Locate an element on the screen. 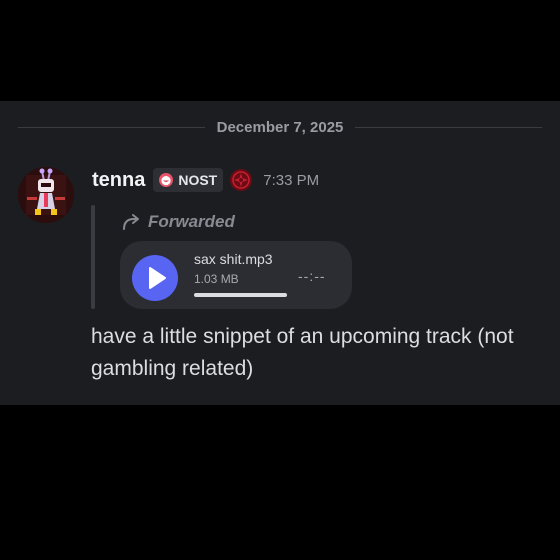 This screenshot has height=560, width=560. audio-duration: --:-- is located at coordinates (312, 276).